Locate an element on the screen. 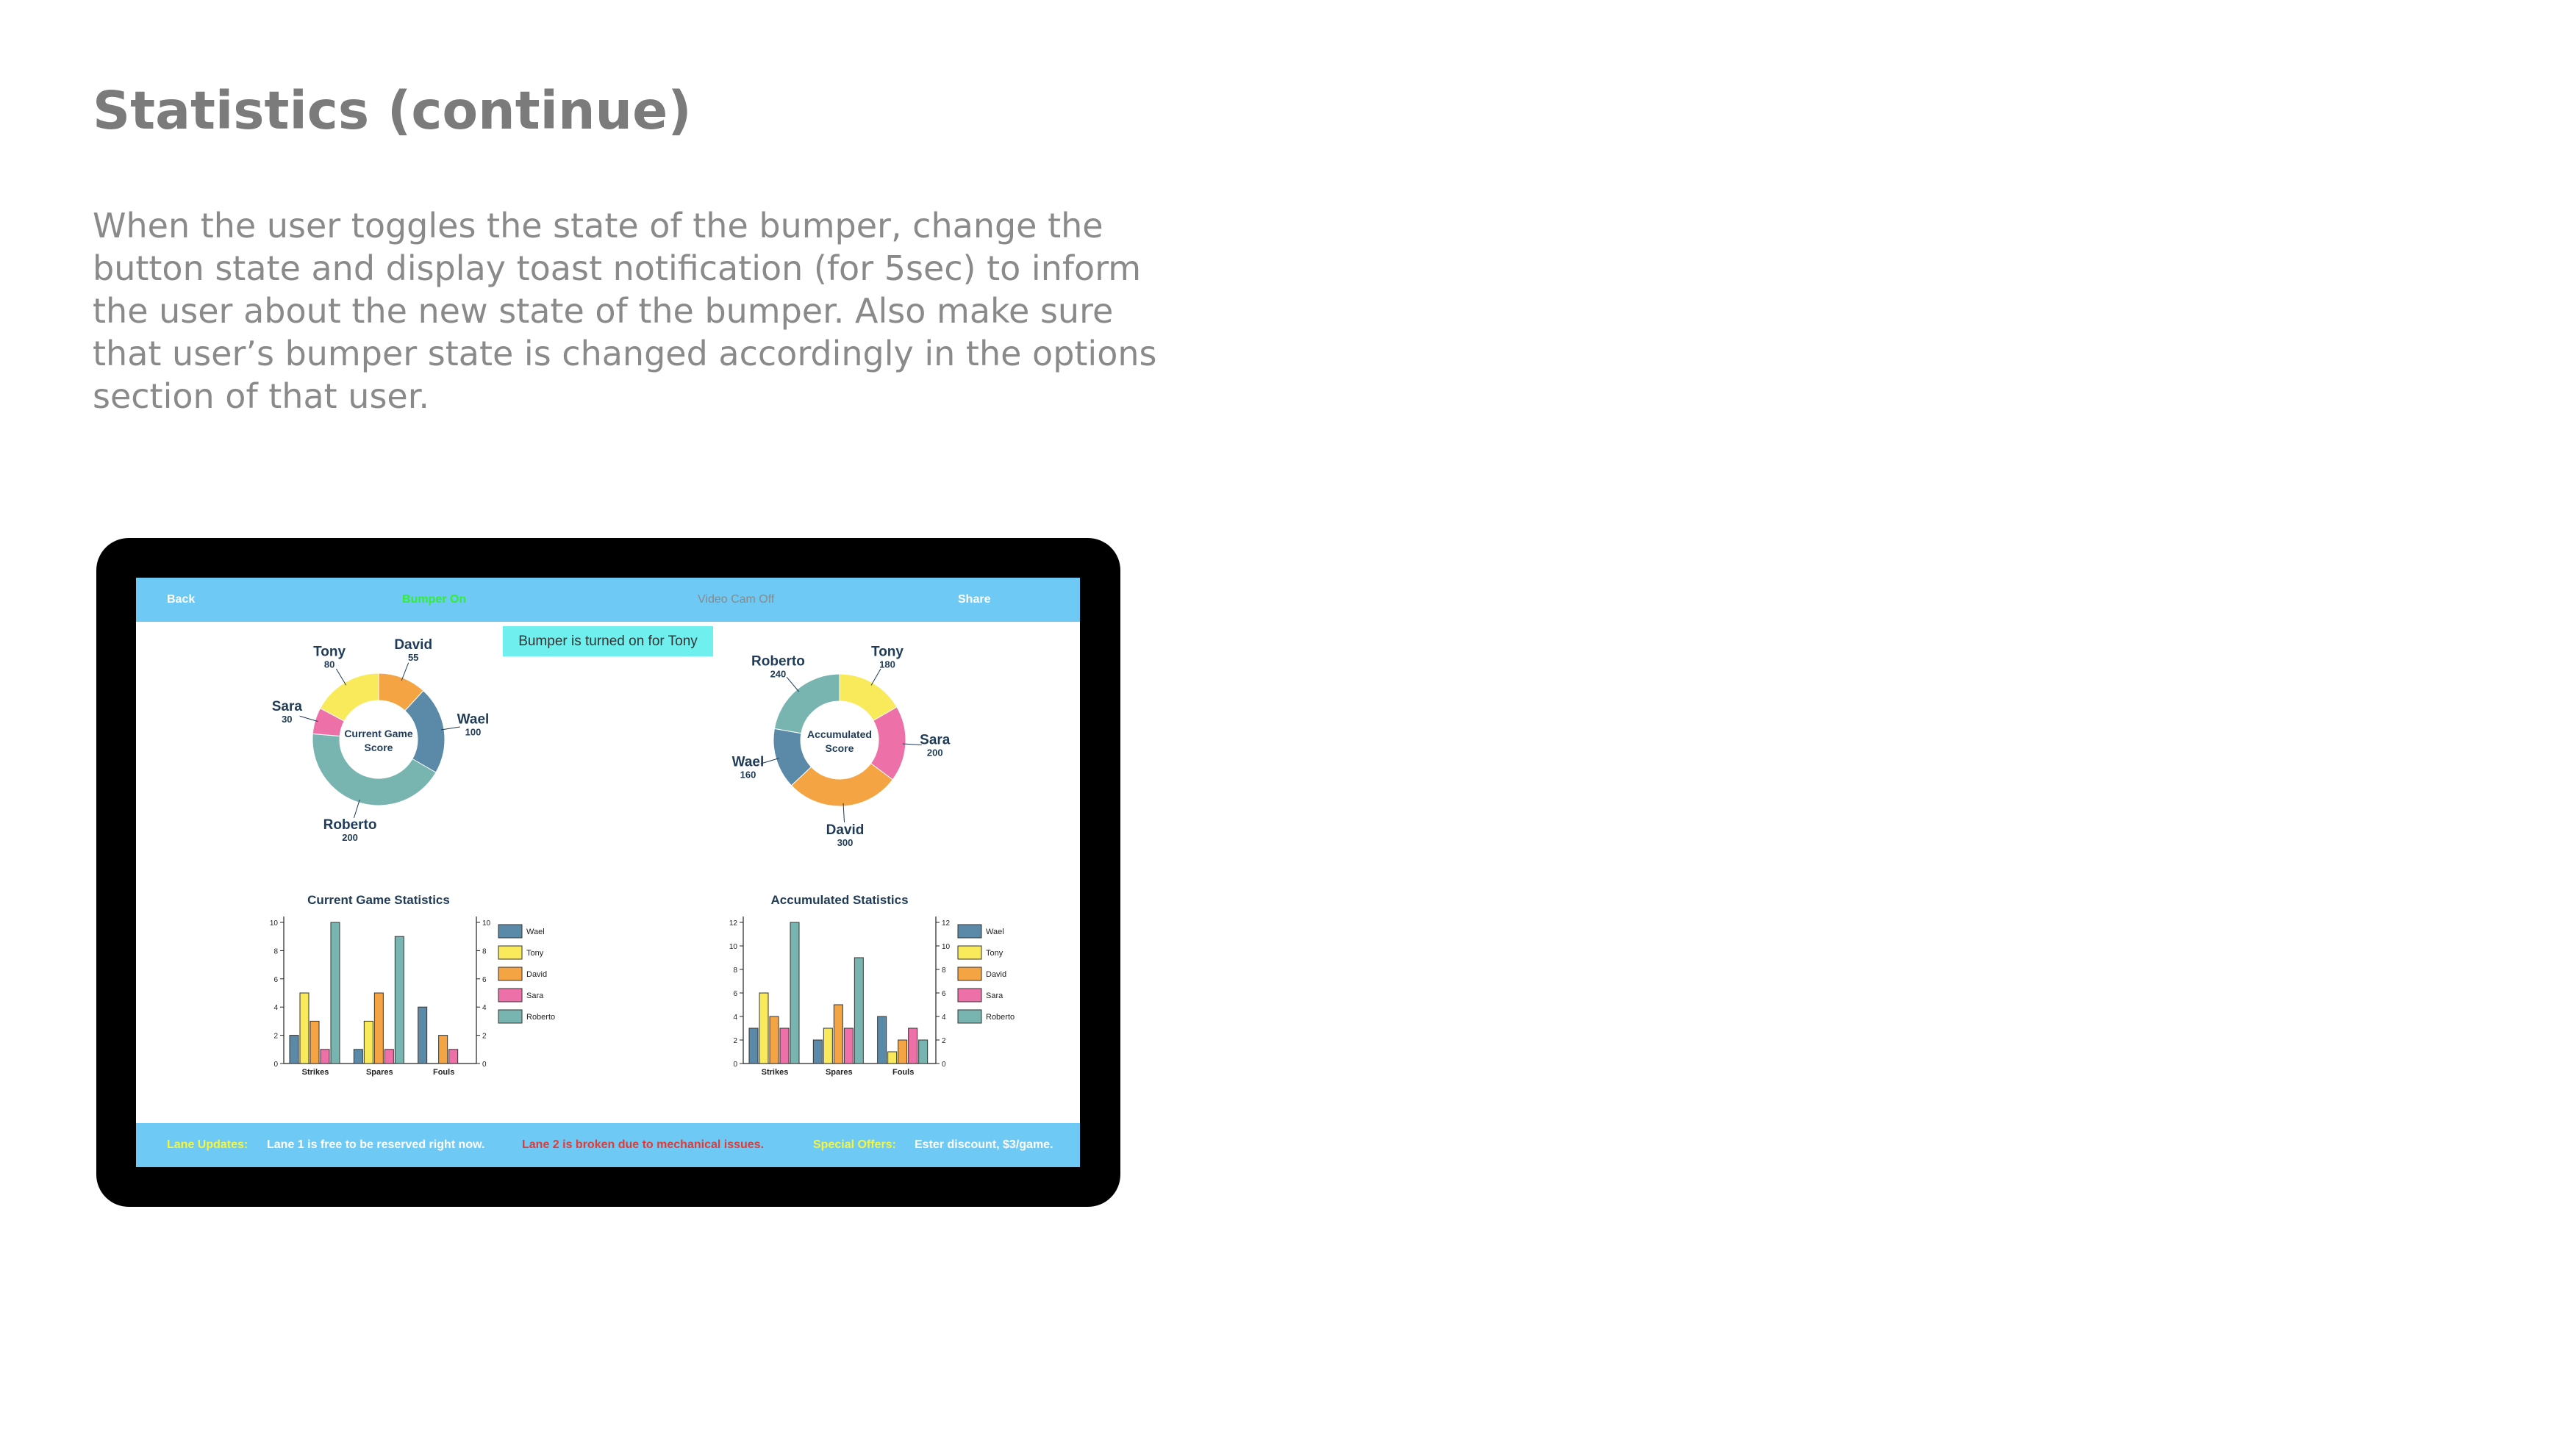 This screenshot has width=2576, height=1431. accumulated-stats-bar-strikes-roberto is located at coordinates (795, 993).